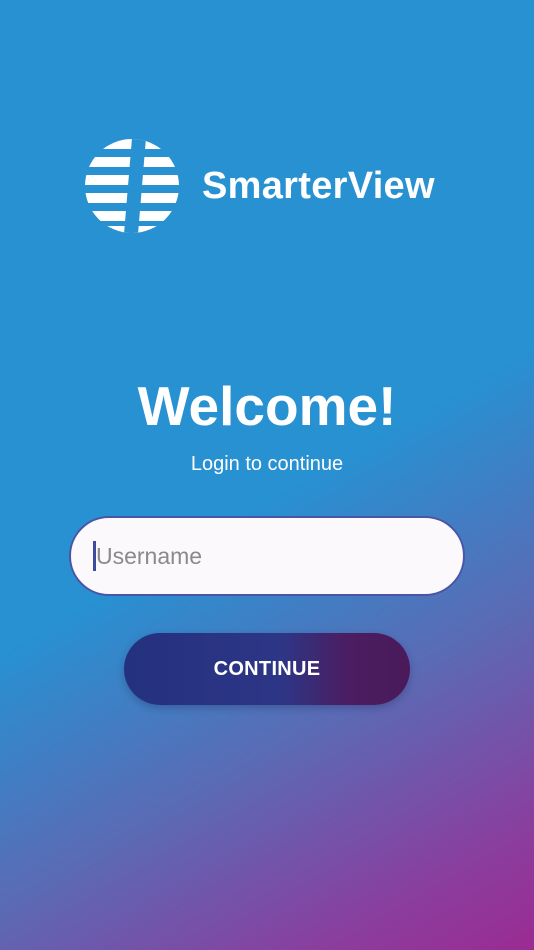  I want to click on brand-logo: SmarterView, so click(269, 186).